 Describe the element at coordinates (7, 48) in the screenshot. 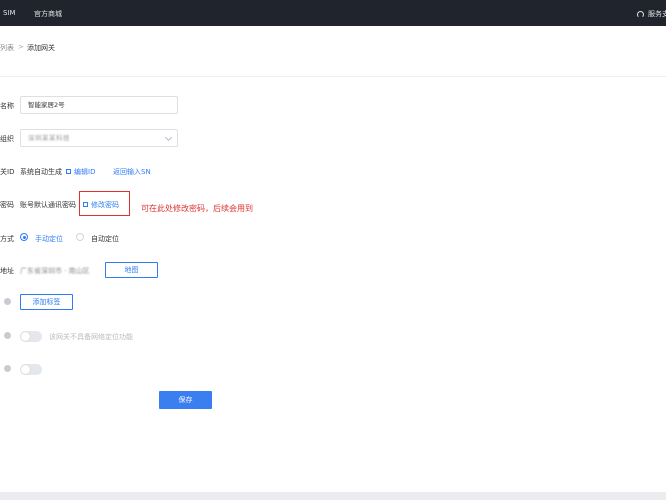

I see `breadcrumb-parent: 列表` at that location.